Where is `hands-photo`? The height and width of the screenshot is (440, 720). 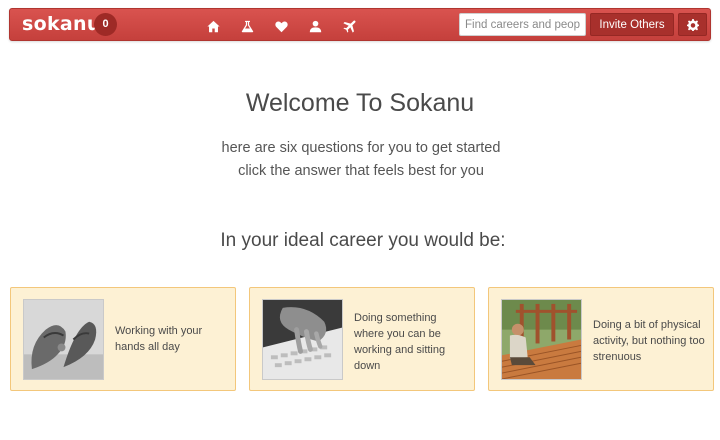
hands-photo is located at coordinates (63, 339).